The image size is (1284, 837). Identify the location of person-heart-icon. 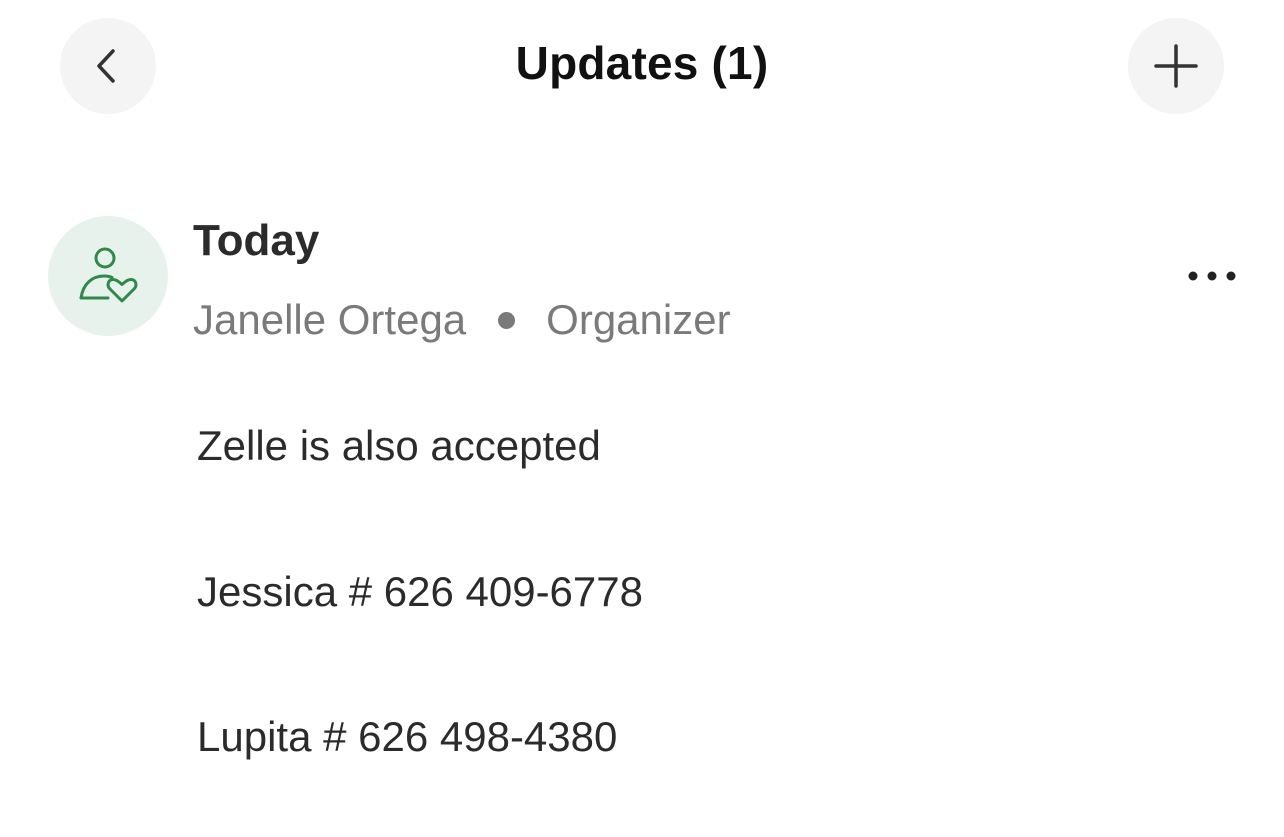
(108, 275).